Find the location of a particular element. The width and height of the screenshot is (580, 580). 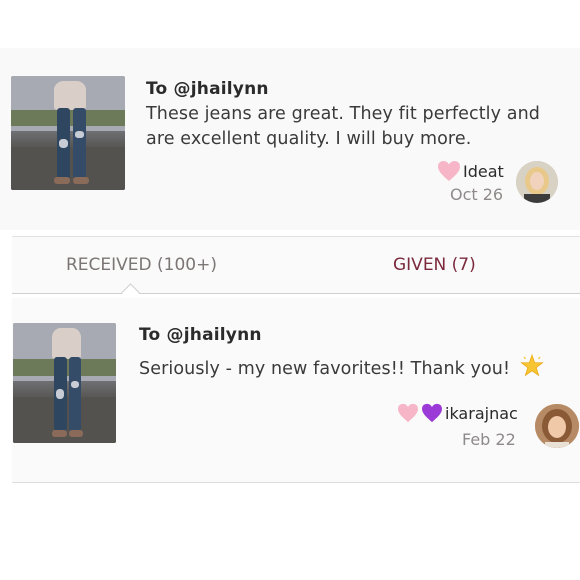

tab-received-count: (100+) is located at coordinates (187, 265).